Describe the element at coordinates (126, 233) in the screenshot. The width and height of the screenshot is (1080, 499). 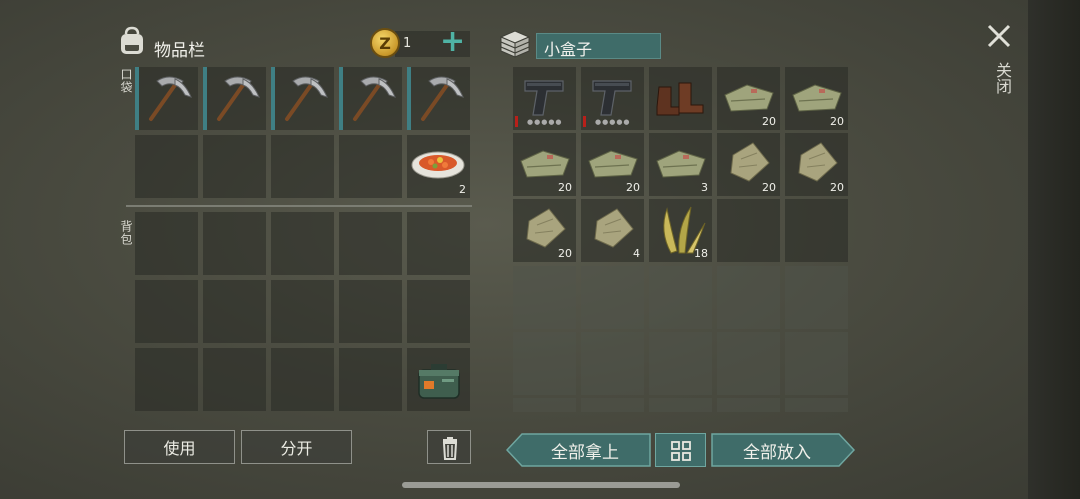
I see `backpack-label: 背包` at that location.